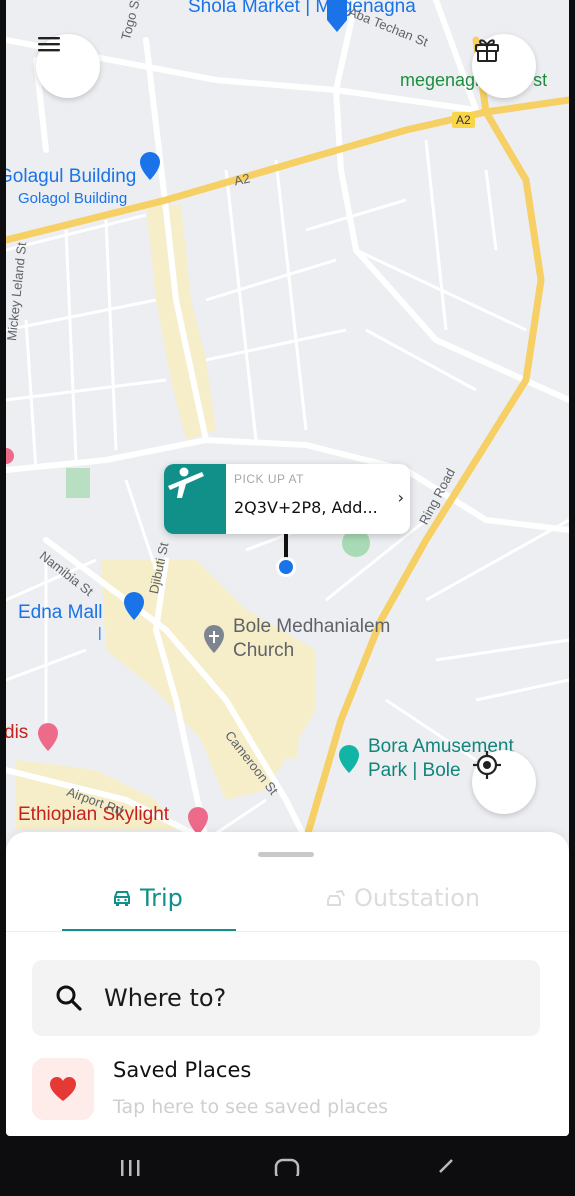 The width and height of the screenshot is (575, 1196). Describe the element at coordinates (487, 765) in the screenshot. I see `crosshair-icon` at that location.